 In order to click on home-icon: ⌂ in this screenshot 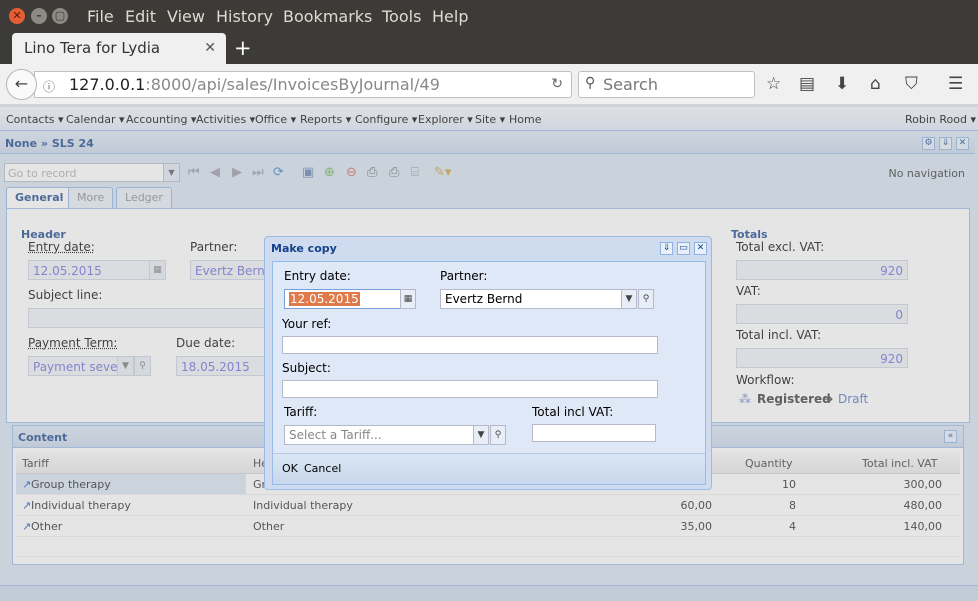, I will do `click(875, 84)`.